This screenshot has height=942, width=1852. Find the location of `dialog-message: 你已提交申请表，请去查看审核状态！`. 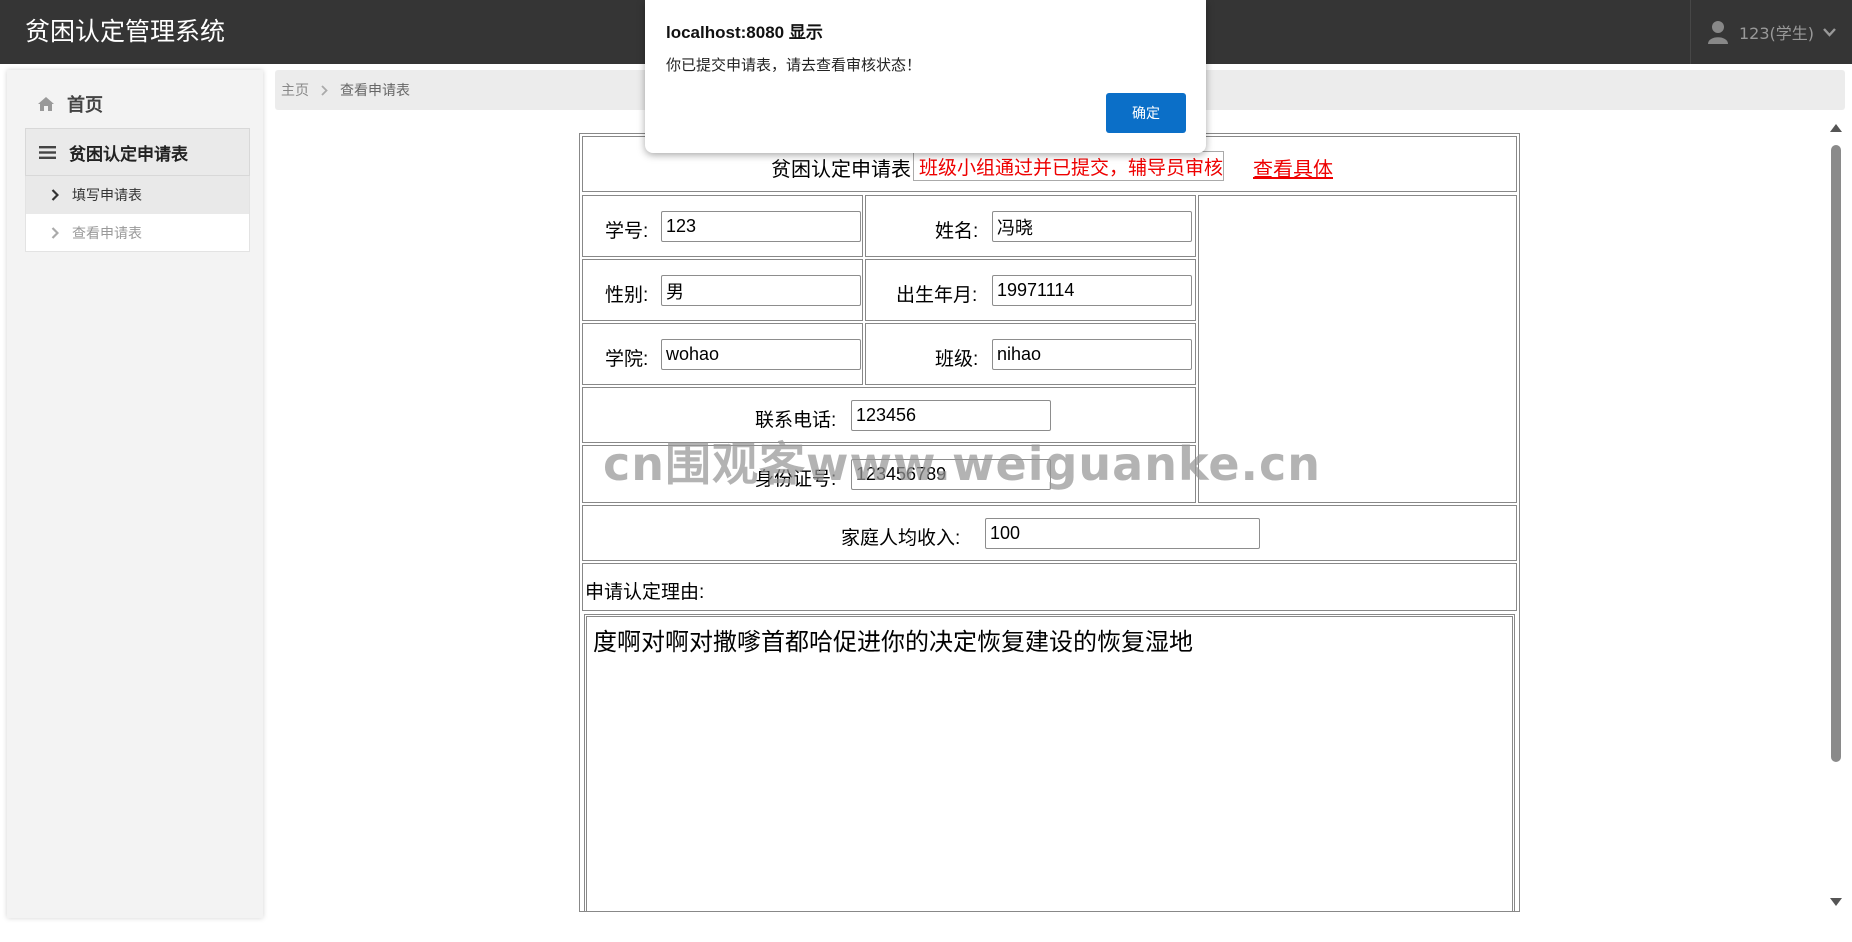

dialog-message: 你已提交申请表，请去查看审核状态！ is located at coordinates (794, 65).